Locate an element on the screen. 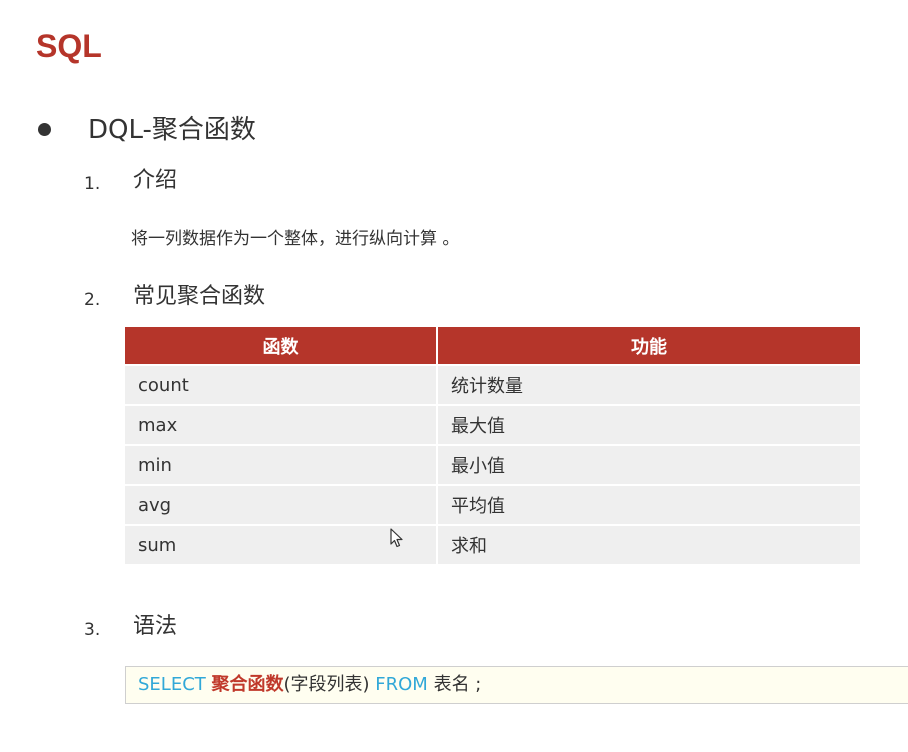  table-cell-function: max is located at coordinates (281, 426).